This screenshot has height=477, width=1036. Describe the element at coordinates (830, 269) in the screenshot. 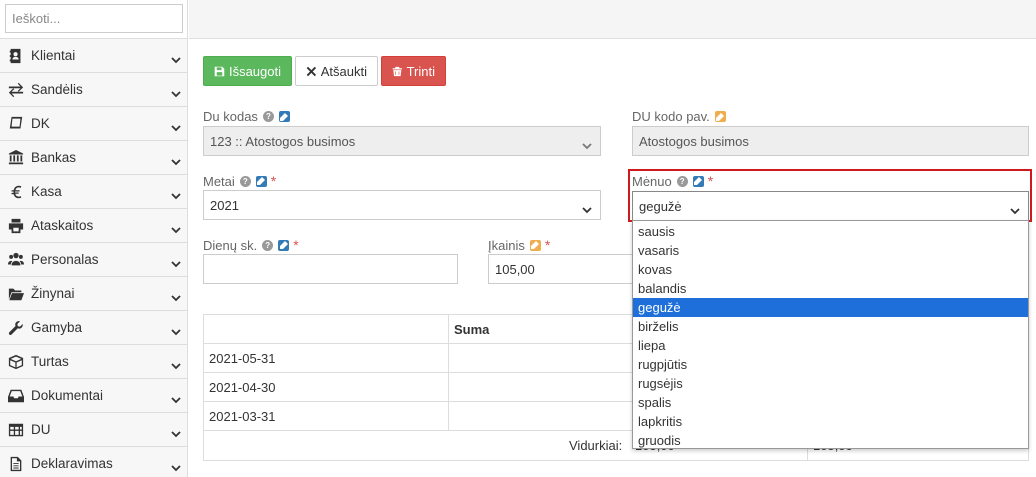

I see `dropdown-option: kovas` at that location.